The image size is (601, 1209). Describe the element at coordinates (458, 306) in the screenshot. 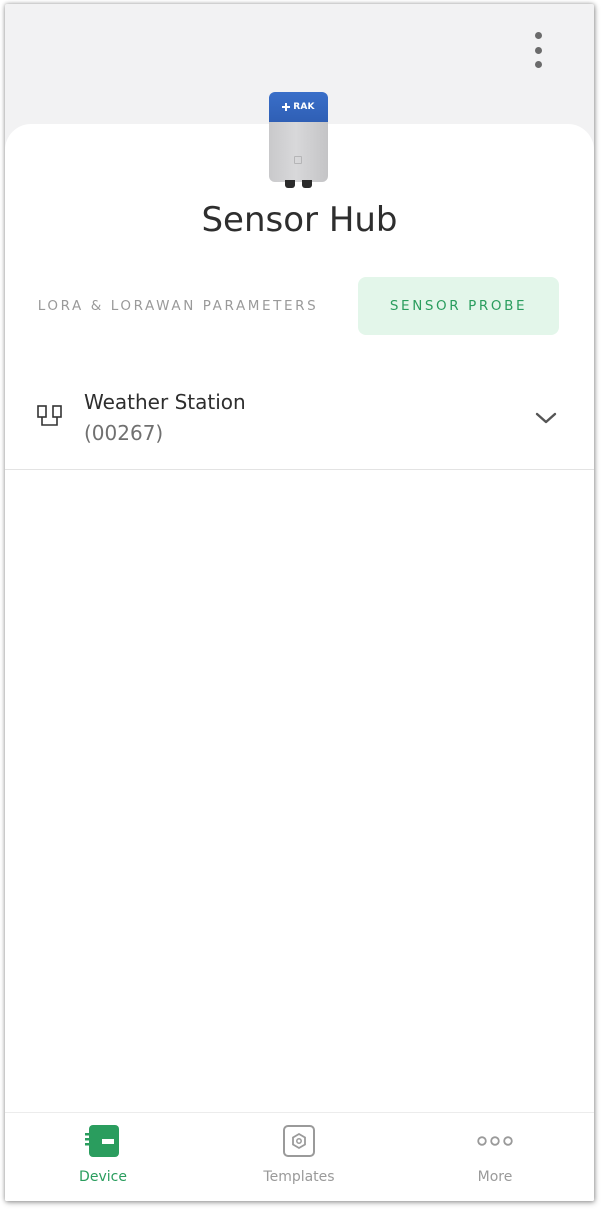

I see `tab-sensor-probe: SENSOR PROBE` at that location.